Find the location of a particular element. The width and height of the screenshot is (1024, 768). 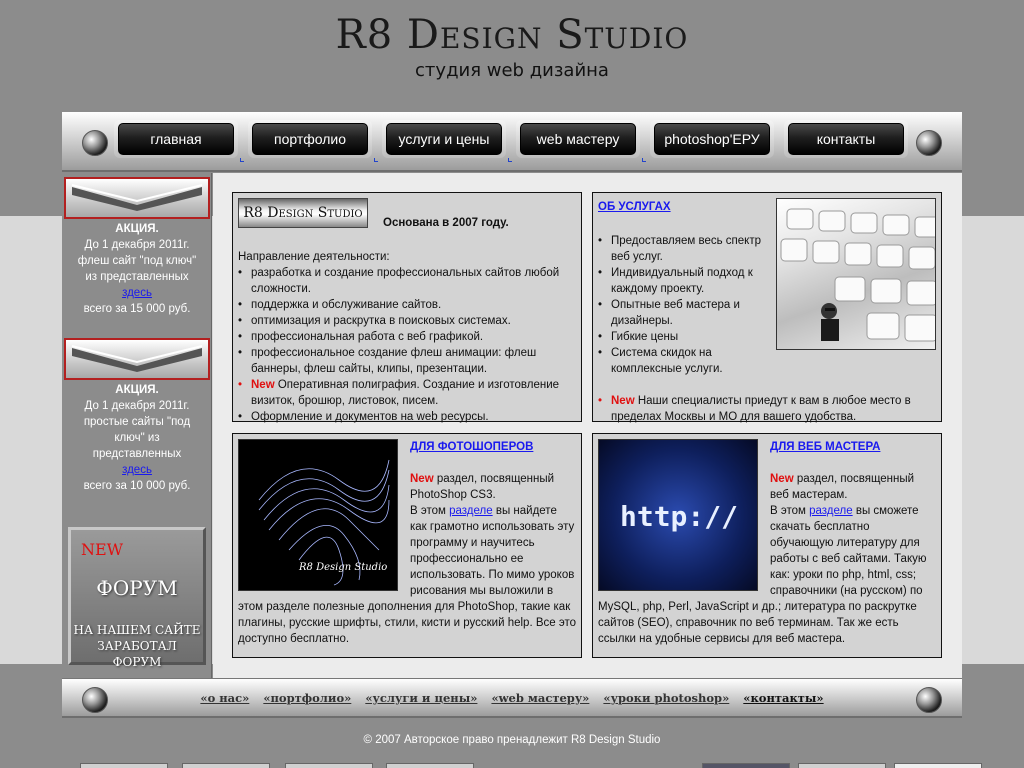

nav-photoshop: photoshop'ЕРУ is located at coordinates (712, 139).